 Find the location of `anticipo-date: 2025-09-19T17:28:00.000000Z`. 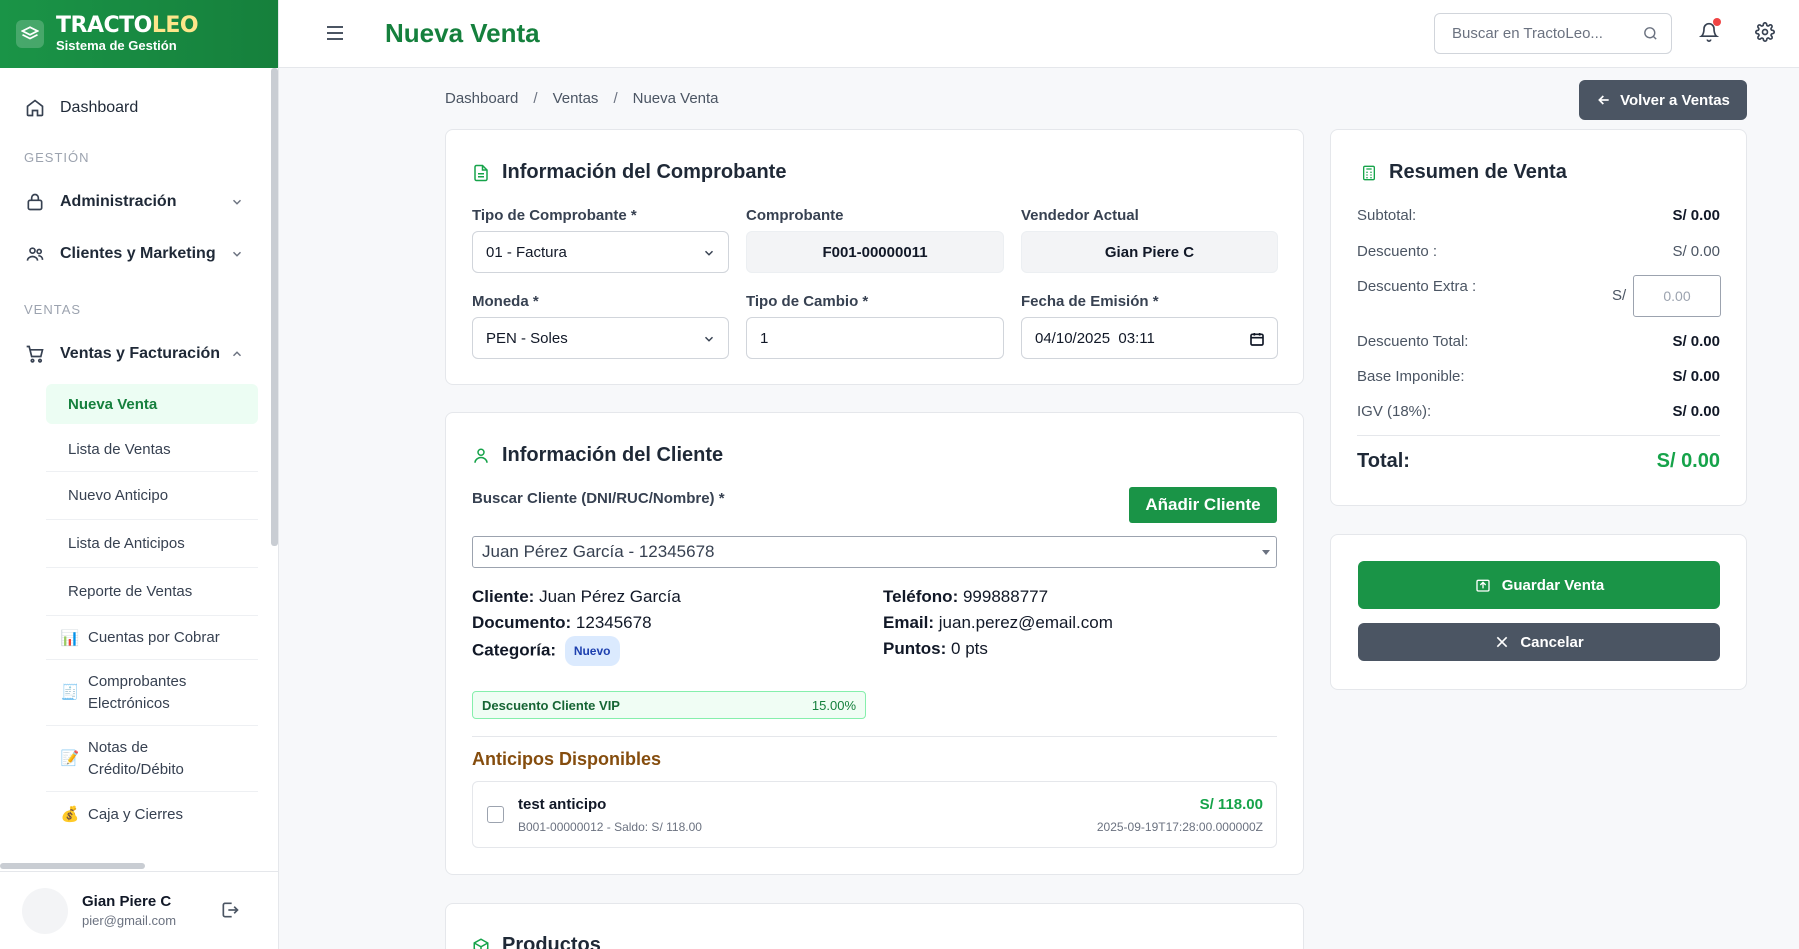

anticipo-date: 2025-09-19T17:28:00.000000Z is located at coordinates (1179, 827).